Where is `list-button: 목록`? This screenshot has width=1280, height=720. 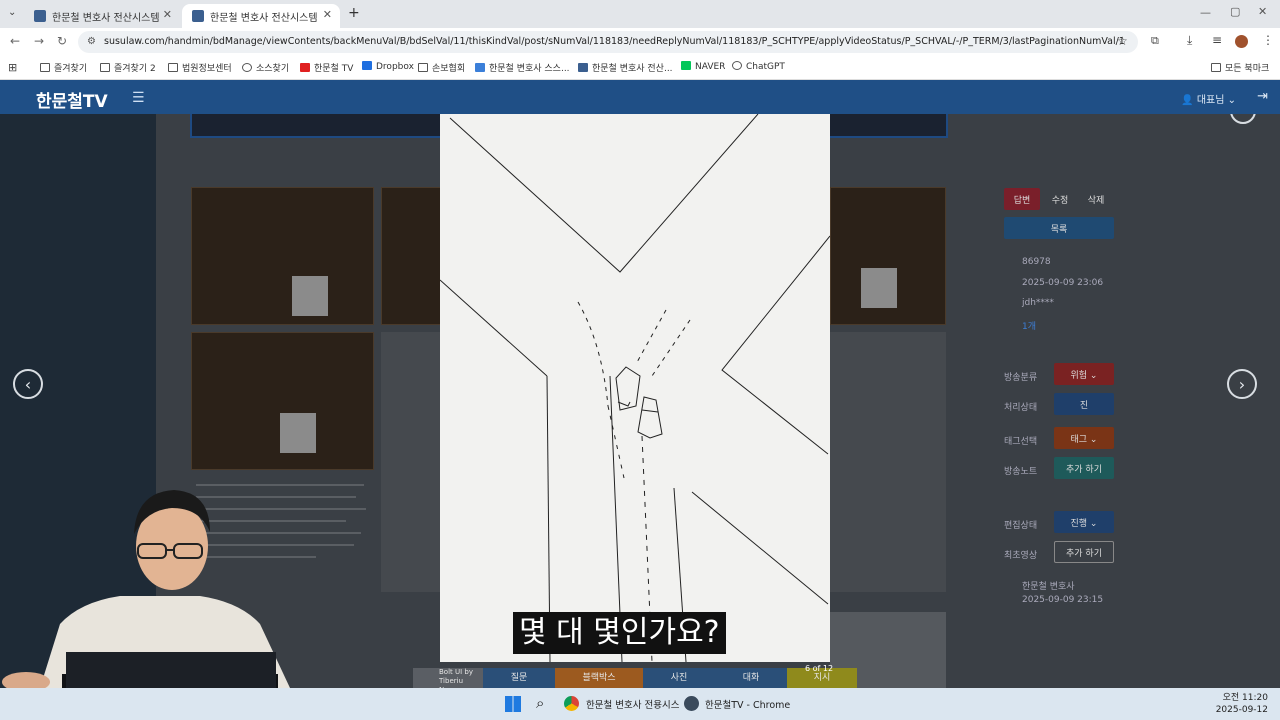
list-button: 목록 is located at coordinates (1059, 228).